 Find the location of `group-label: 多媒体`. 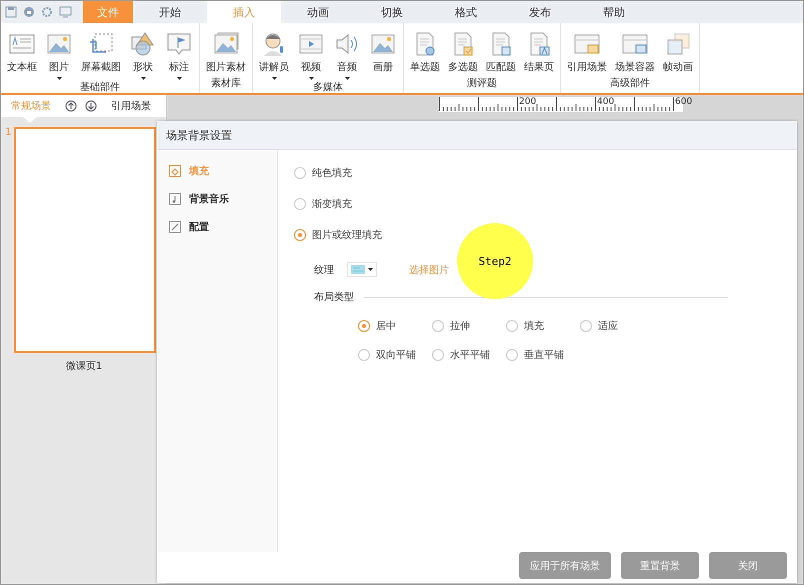

group-label: 多媒体 is located at coordinates (328, 88).